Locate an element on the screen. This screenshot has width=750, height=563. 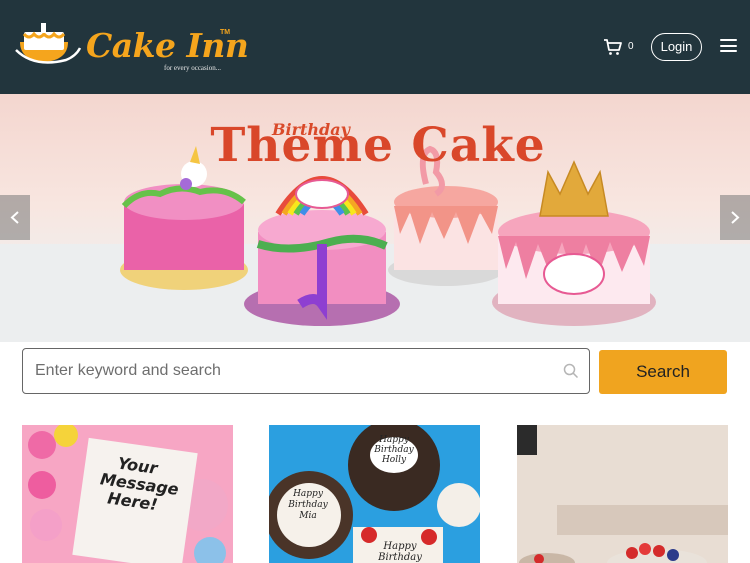
cake-message: Your Message Here! is located at coordinates (138, 483).